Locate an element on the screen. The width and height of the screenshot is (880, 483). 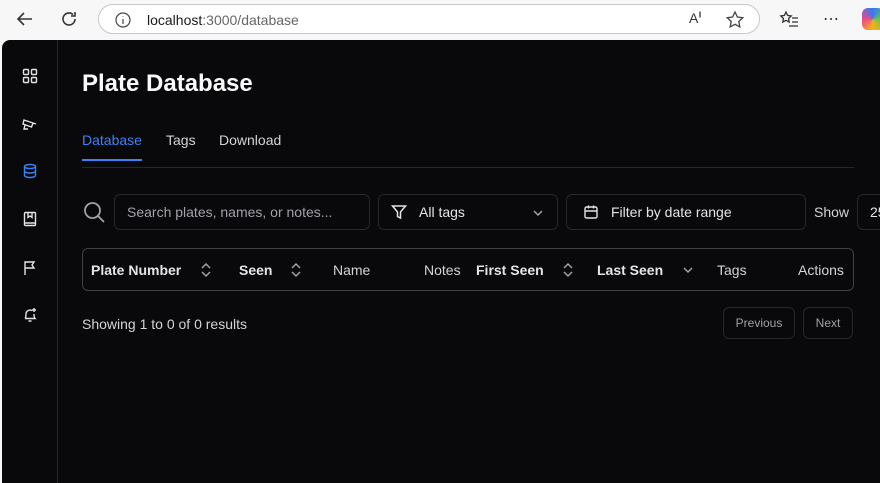
favorite-star-icon is located at coordinates (735, 20).